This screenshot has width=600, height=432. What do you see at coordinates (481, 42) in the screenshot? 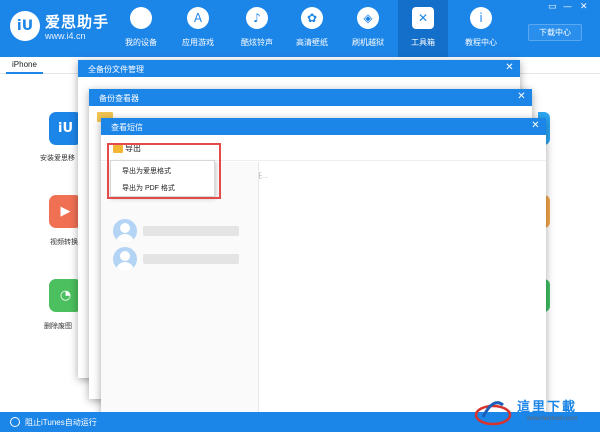
I see `nav-label: 教程中心` at bounding box center [481, 42].